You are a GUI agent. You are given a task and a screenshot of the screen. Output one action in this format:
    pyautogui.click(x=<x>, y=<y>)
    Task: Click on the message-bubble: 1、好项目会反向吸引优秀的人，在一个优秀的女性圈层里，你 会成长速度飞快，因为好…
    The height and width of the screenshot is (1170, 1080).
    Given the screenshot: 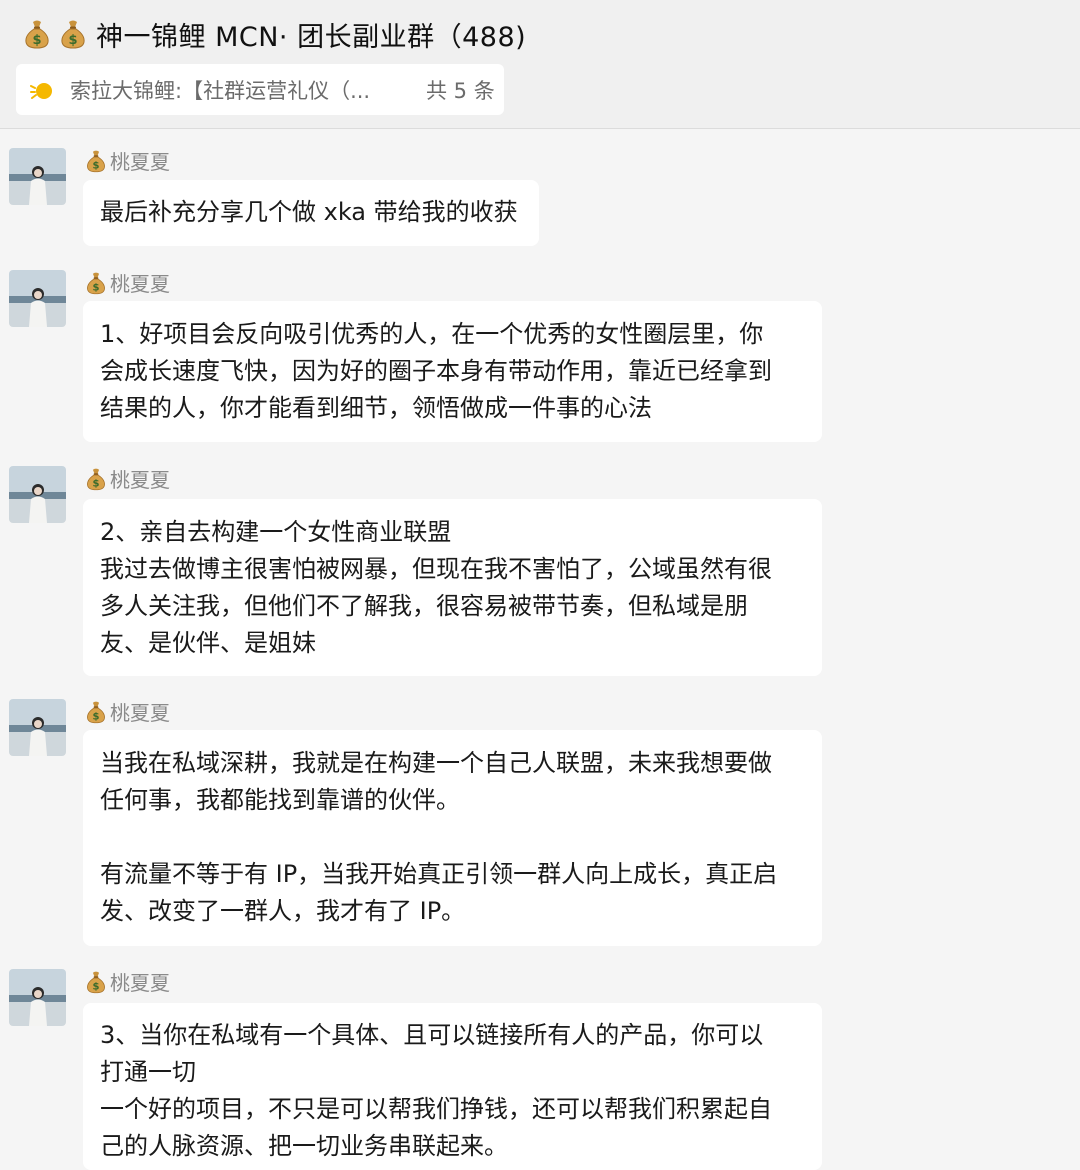 What is the action you would take?
    pyautogui.click(x=452, y=371)
    